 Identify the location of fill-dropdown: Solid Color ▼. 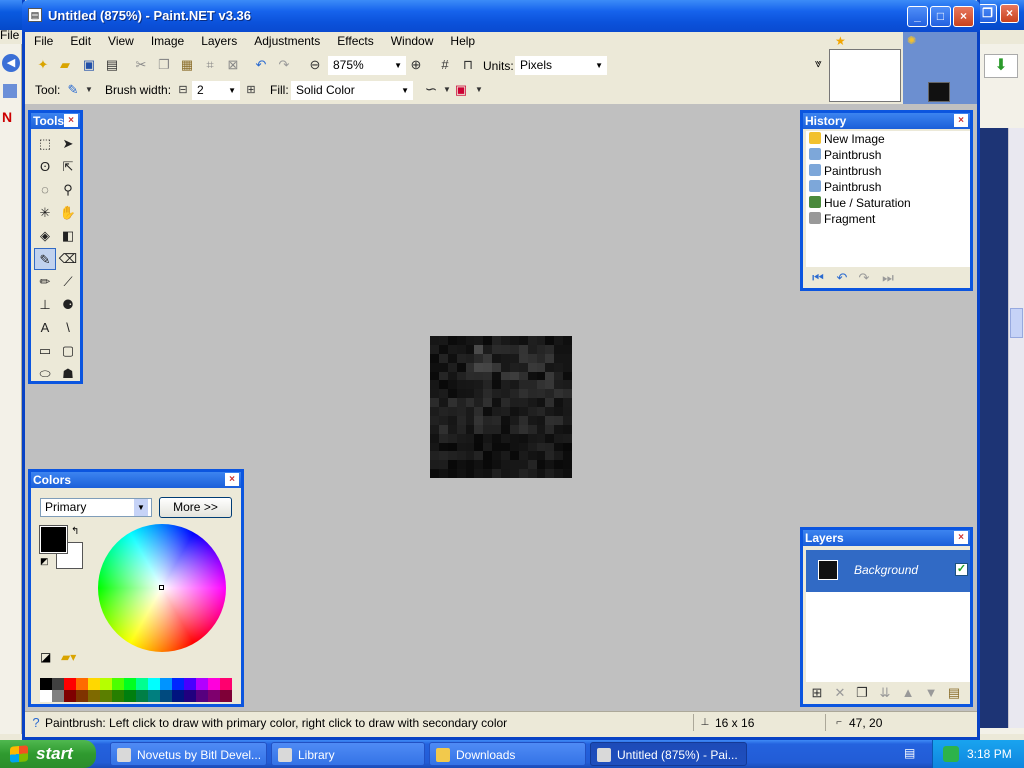
(352, 90).